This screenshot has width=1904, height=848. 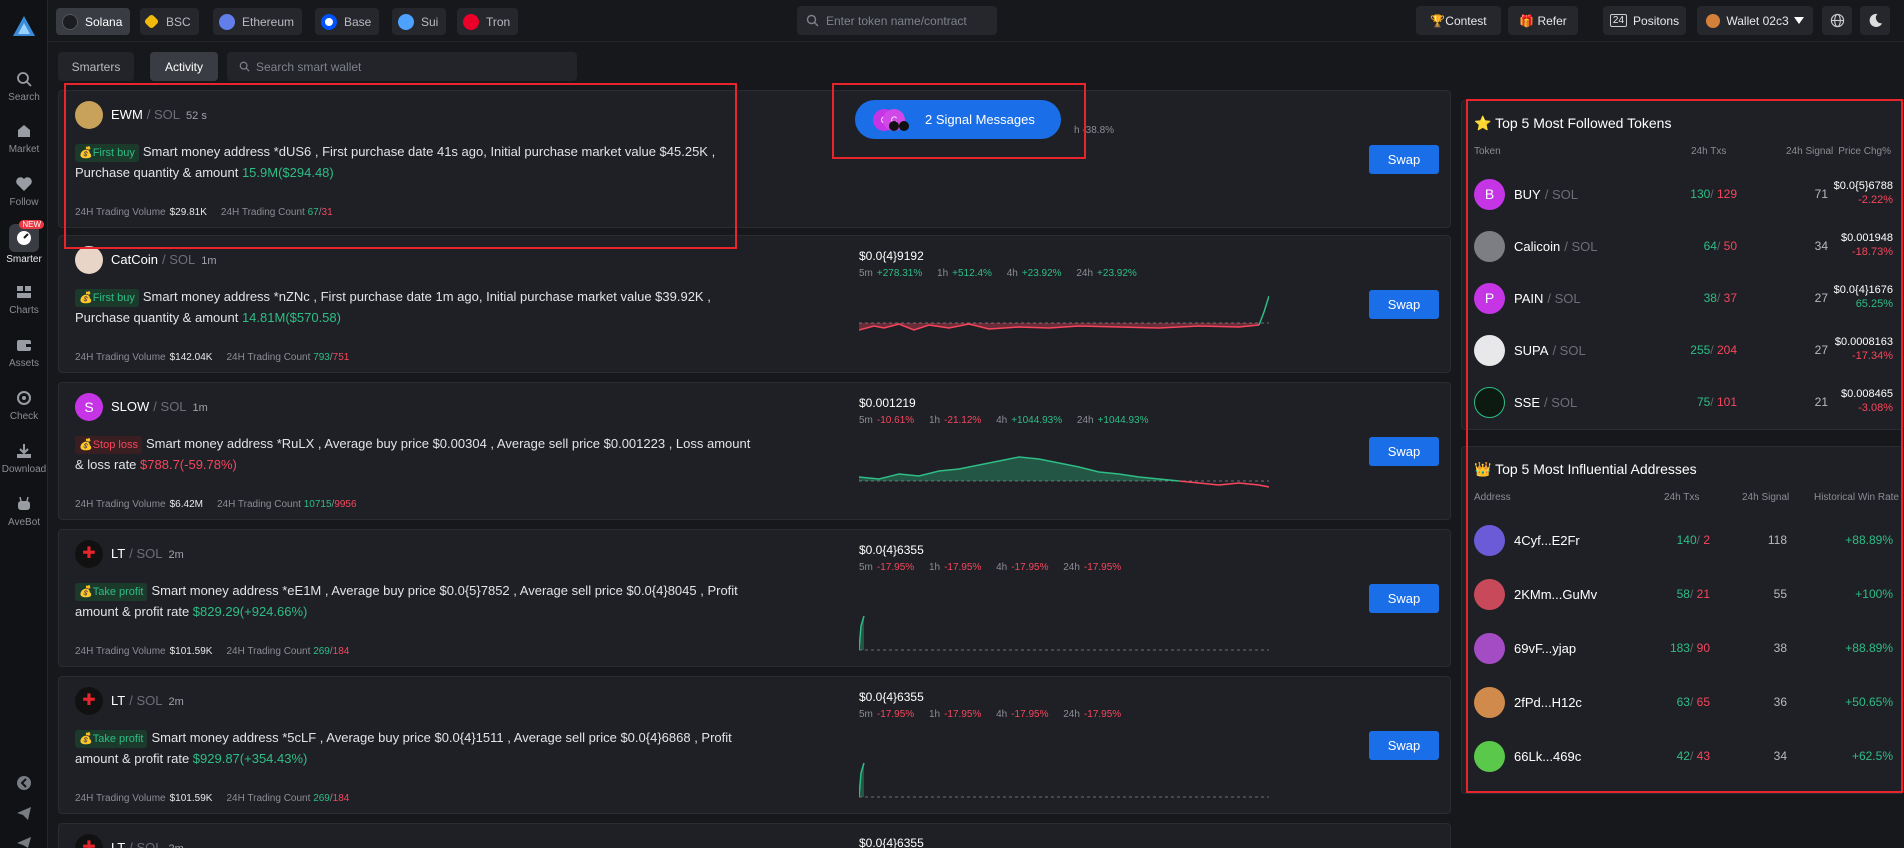 I want to click on influential-address-row: 4Cyf...E2Fr 140/ 2 118 +88.89%, so click(x=1683, y=543).